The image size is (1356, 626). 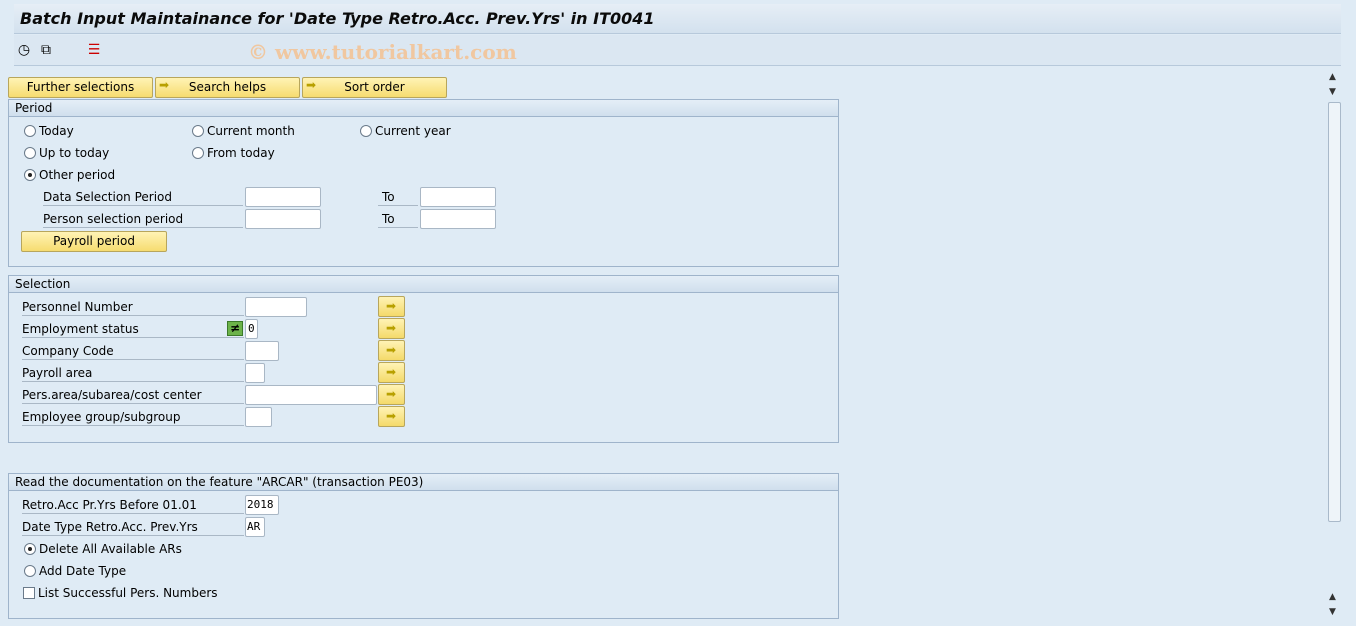 What do you see at coordinates (133, 373) in the screenshot?
I see `payroll-area-label: Payroll area` at bounding box center [133, 373].